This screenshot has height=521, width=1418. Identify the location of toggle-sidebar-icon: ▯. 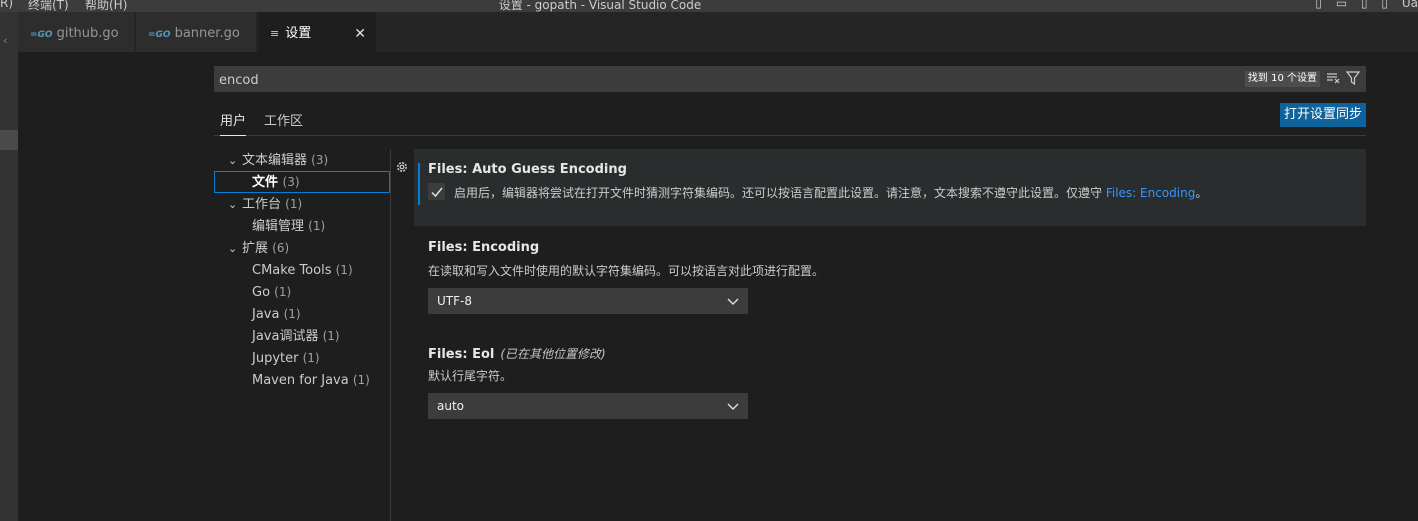
(1318, 5).